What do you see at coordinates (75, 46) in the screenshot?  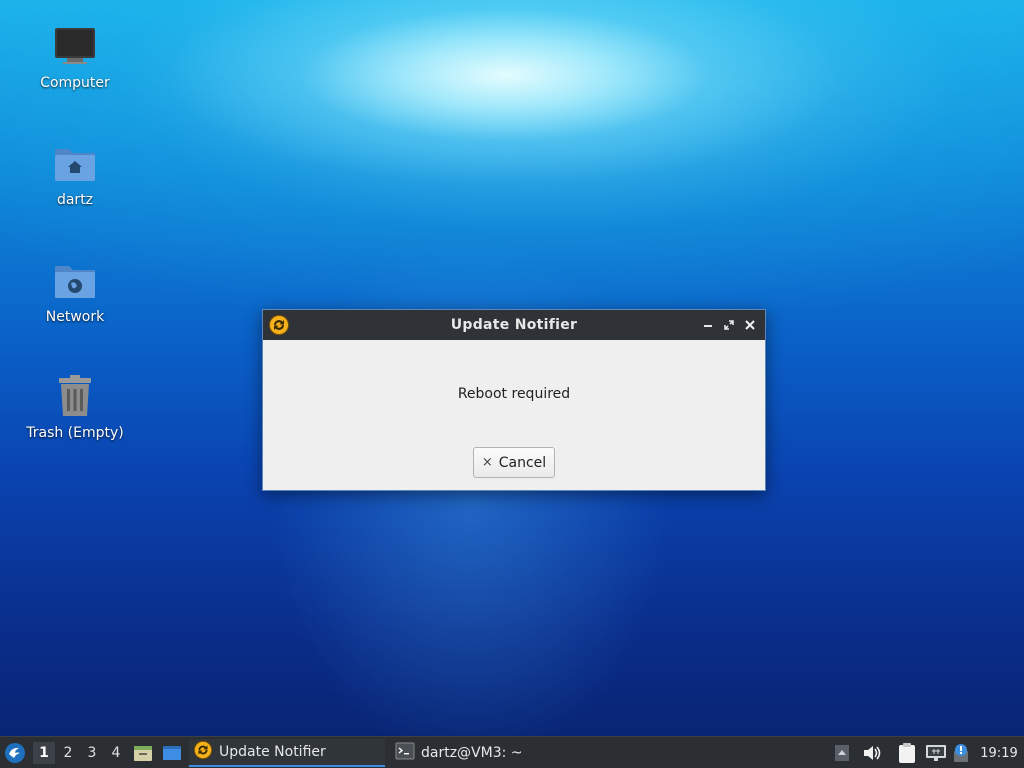 I see `computer-icon` at bounding box center [75, 46].